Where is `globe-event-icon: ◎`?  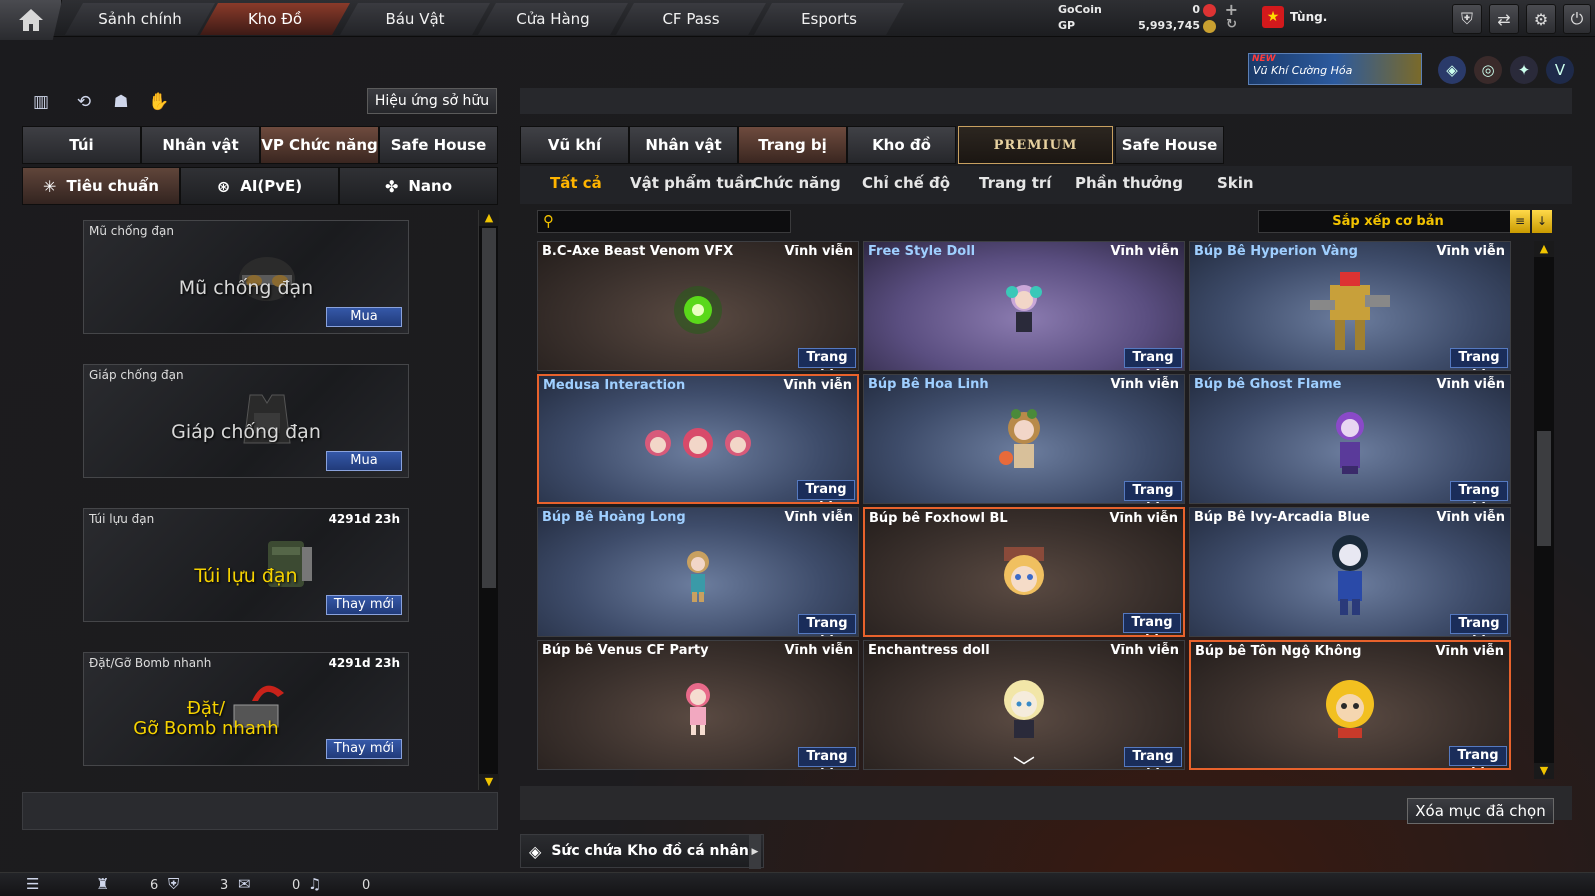 globe-event-icon: ◎ is located at coordinates (1488, 70).